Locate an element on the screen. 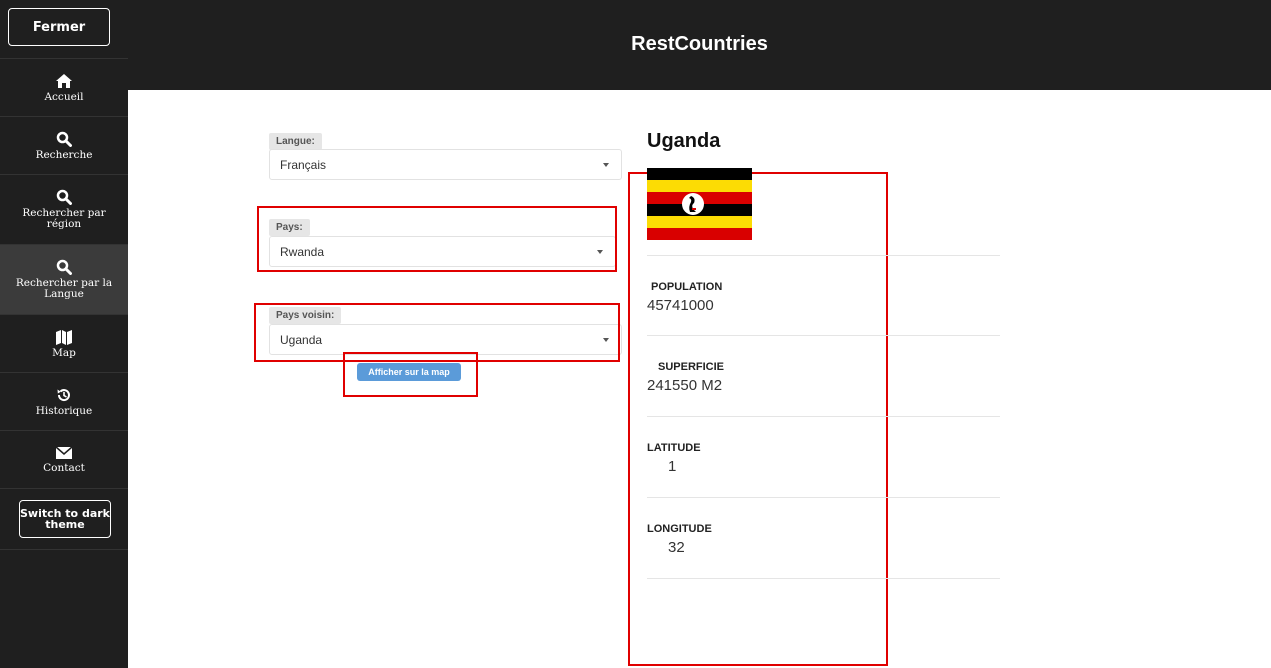 Image resolution: width=1271 pixels, height=668 pixels. neighbor-select-value: Uganda is located at coordinates (301, 339).